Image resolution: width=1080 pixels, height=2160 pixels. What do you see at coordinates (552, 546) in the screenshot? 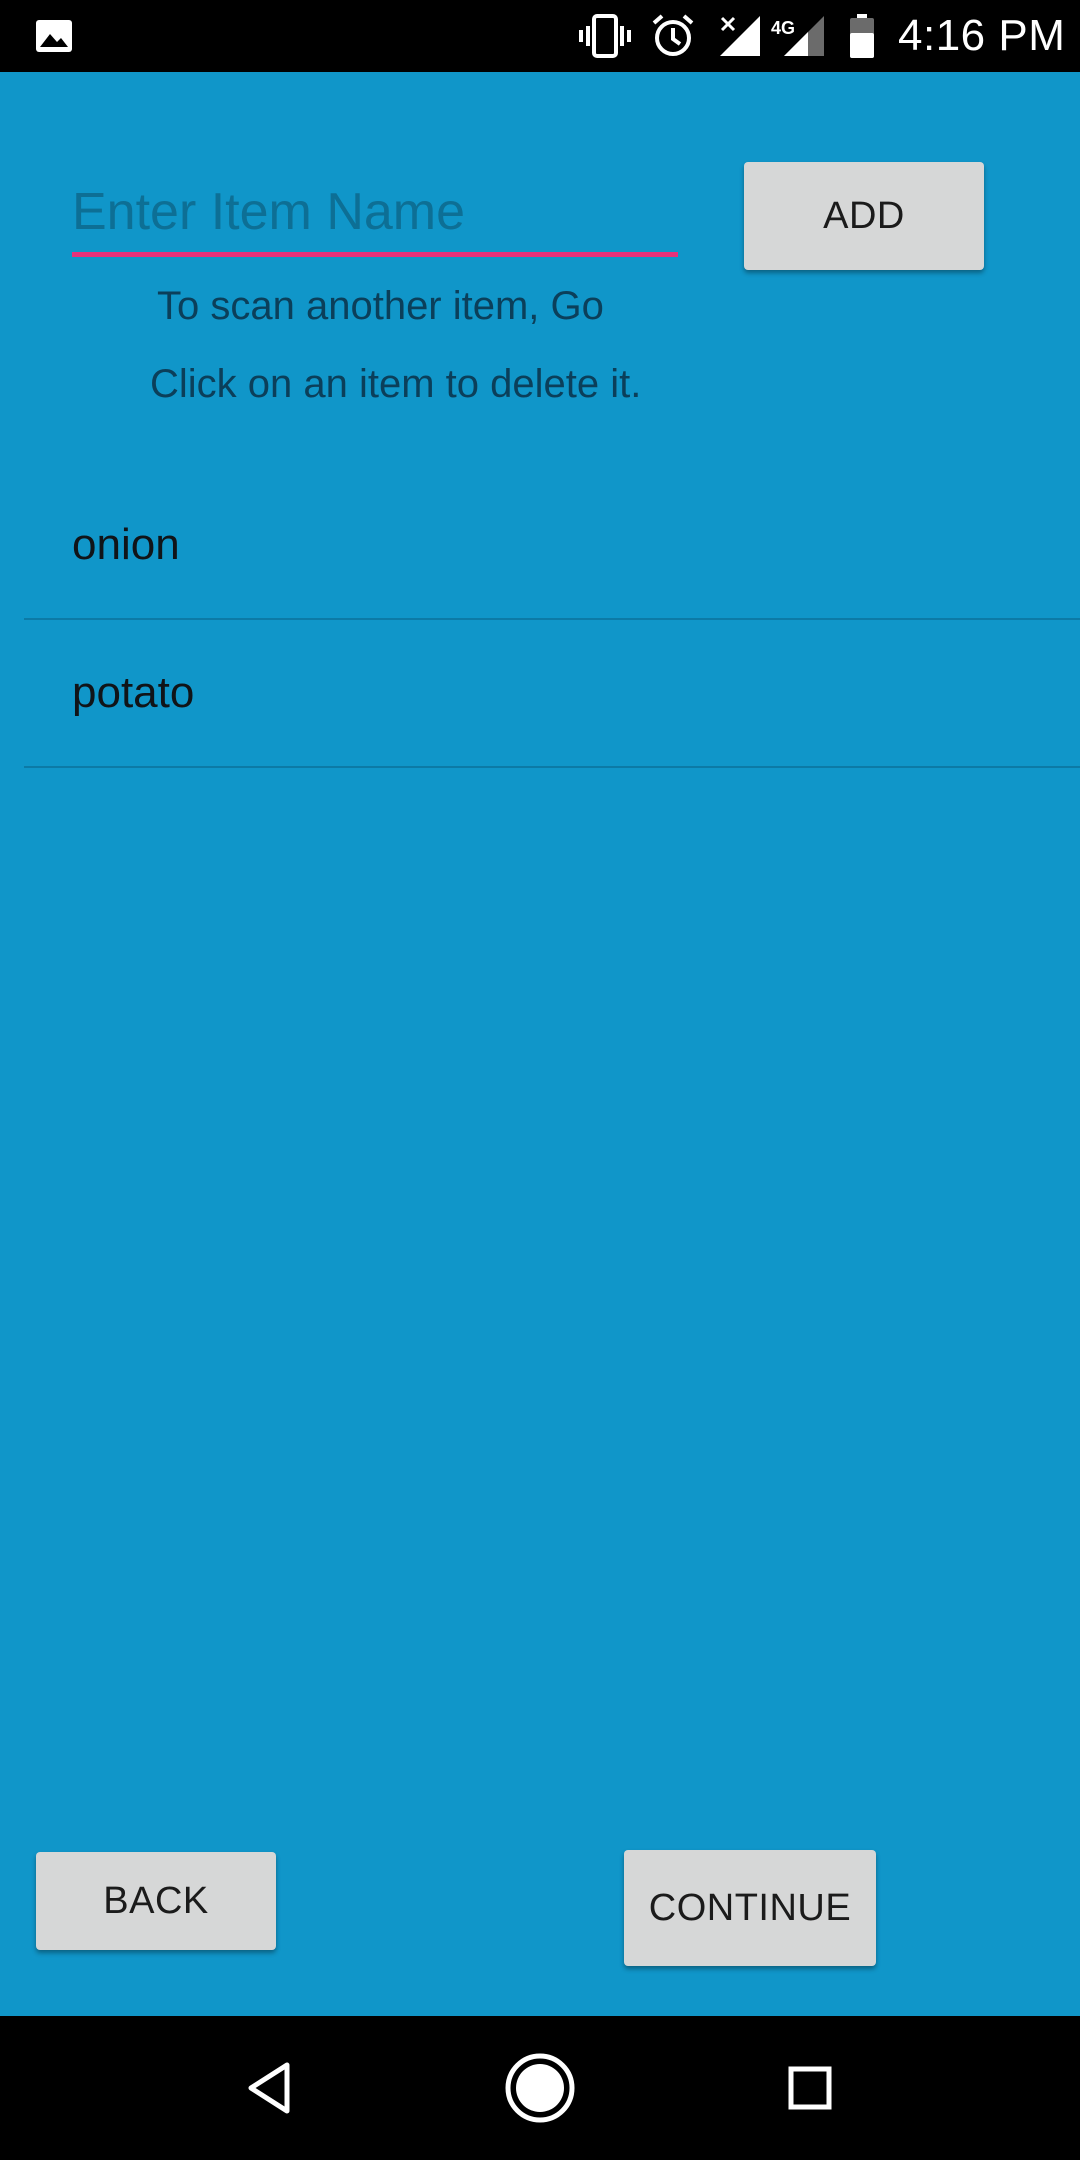
I see `list-item: onion` at bounding box center [552, 546].